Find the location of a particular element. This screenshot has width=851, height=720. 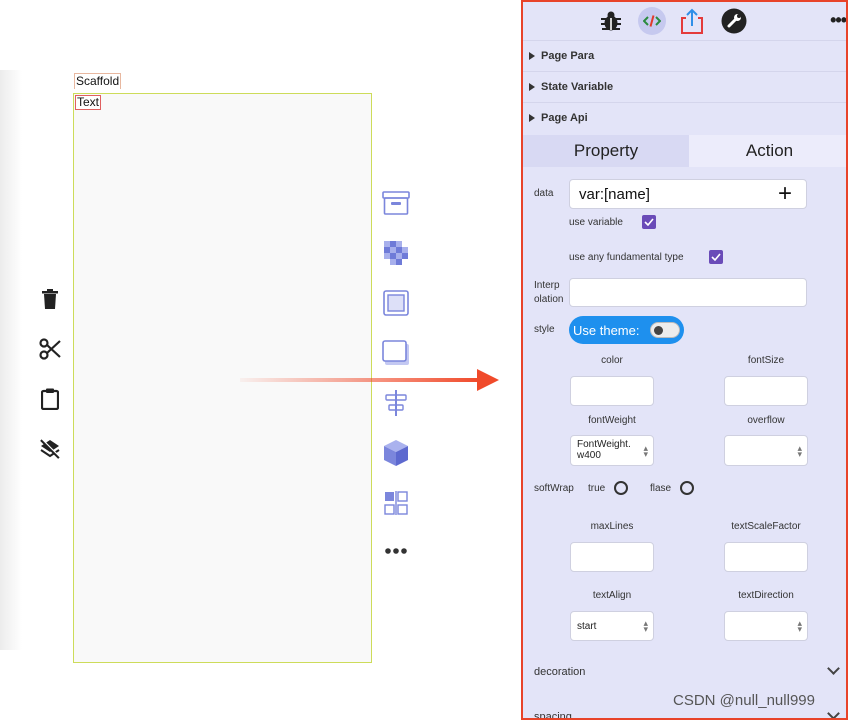

delete-icon is located at coordinates (50, 299).